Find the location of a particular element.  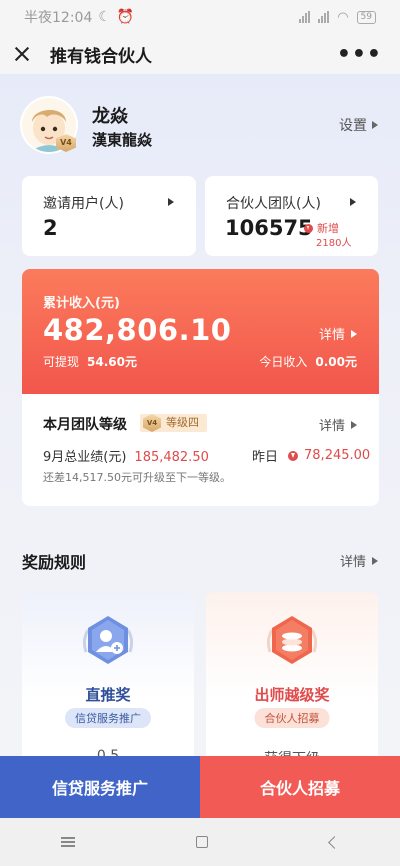

income-detail-label: 详情 is located at coordinates (331, 335).